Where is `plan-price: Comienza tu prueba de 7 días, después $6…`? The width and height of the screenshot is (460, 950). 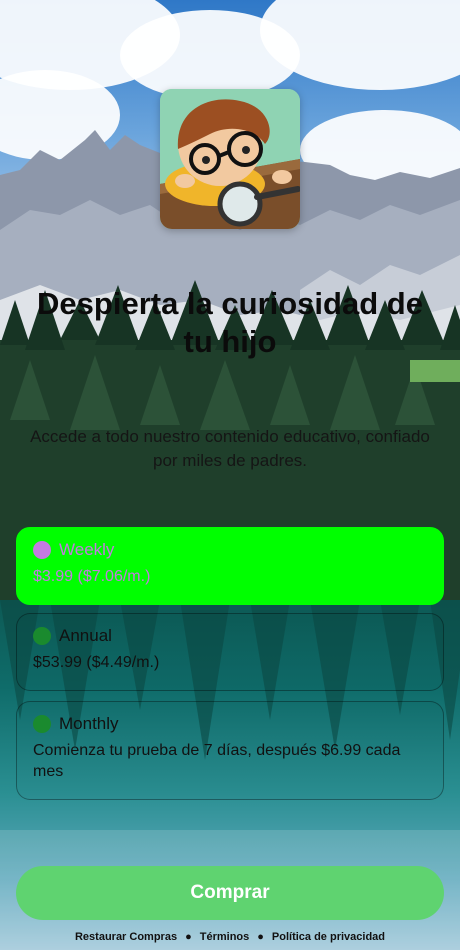 plan-price: Comienza tu prueba de 7 días, después $6… is located at coordinates (217, 761).